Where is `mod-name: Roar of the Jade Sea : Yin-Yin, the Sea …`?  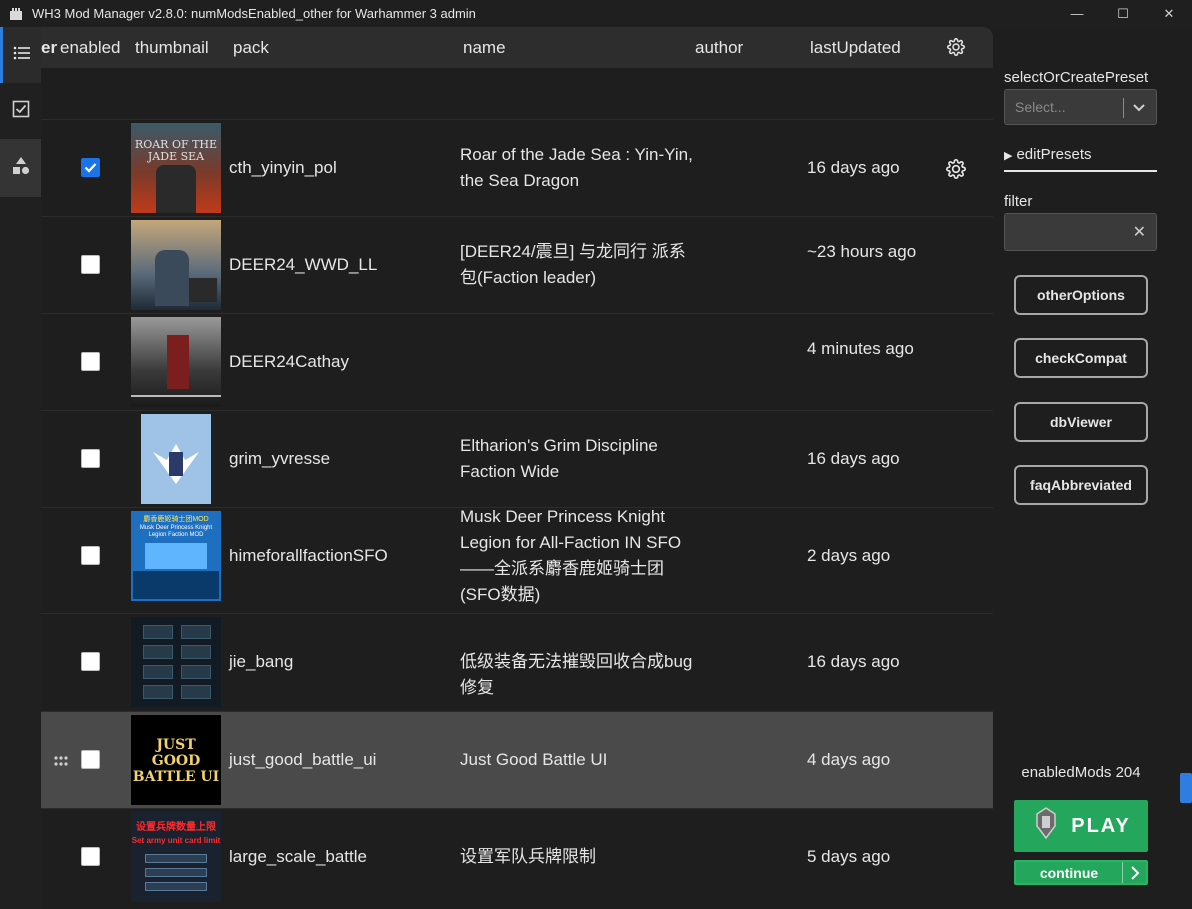 mod-name: Roar of the Jade Sea : Yin-Yin, the Sea … is located at coordinates (576, 167).